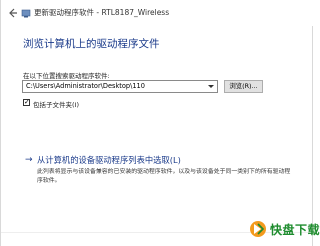  I want to click on back-arrow-icon, so click(13, 13).